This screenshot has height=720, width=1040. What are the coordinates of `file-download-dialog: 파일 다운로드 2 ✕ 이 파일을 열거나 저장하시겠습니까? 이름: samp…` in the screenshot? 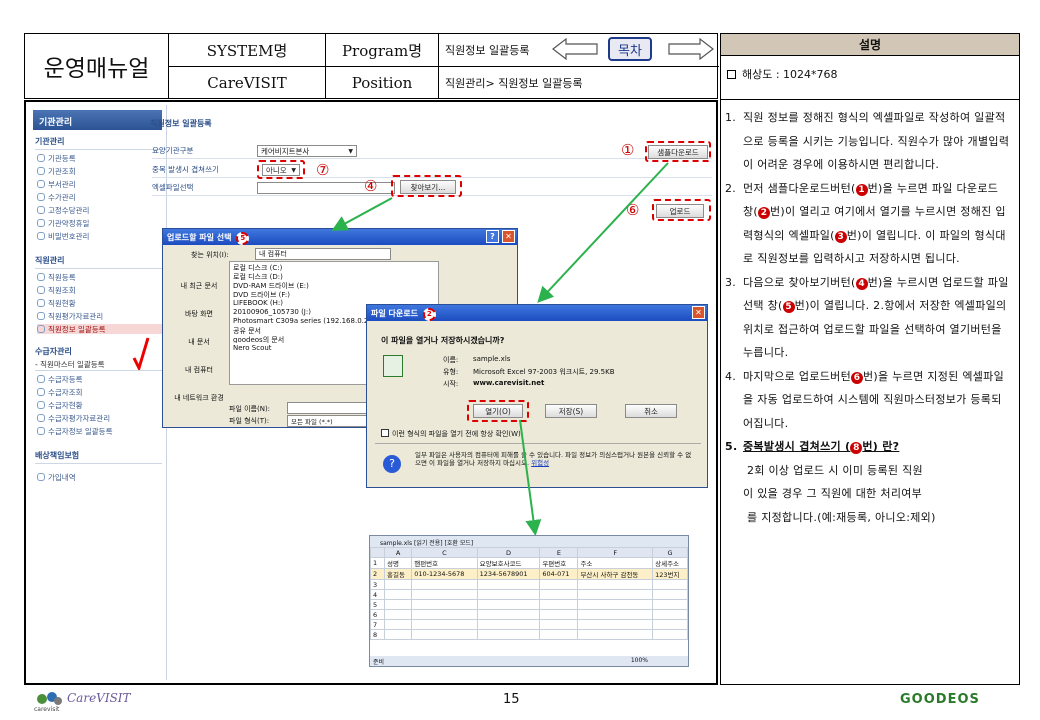 It's located at (537, 396).